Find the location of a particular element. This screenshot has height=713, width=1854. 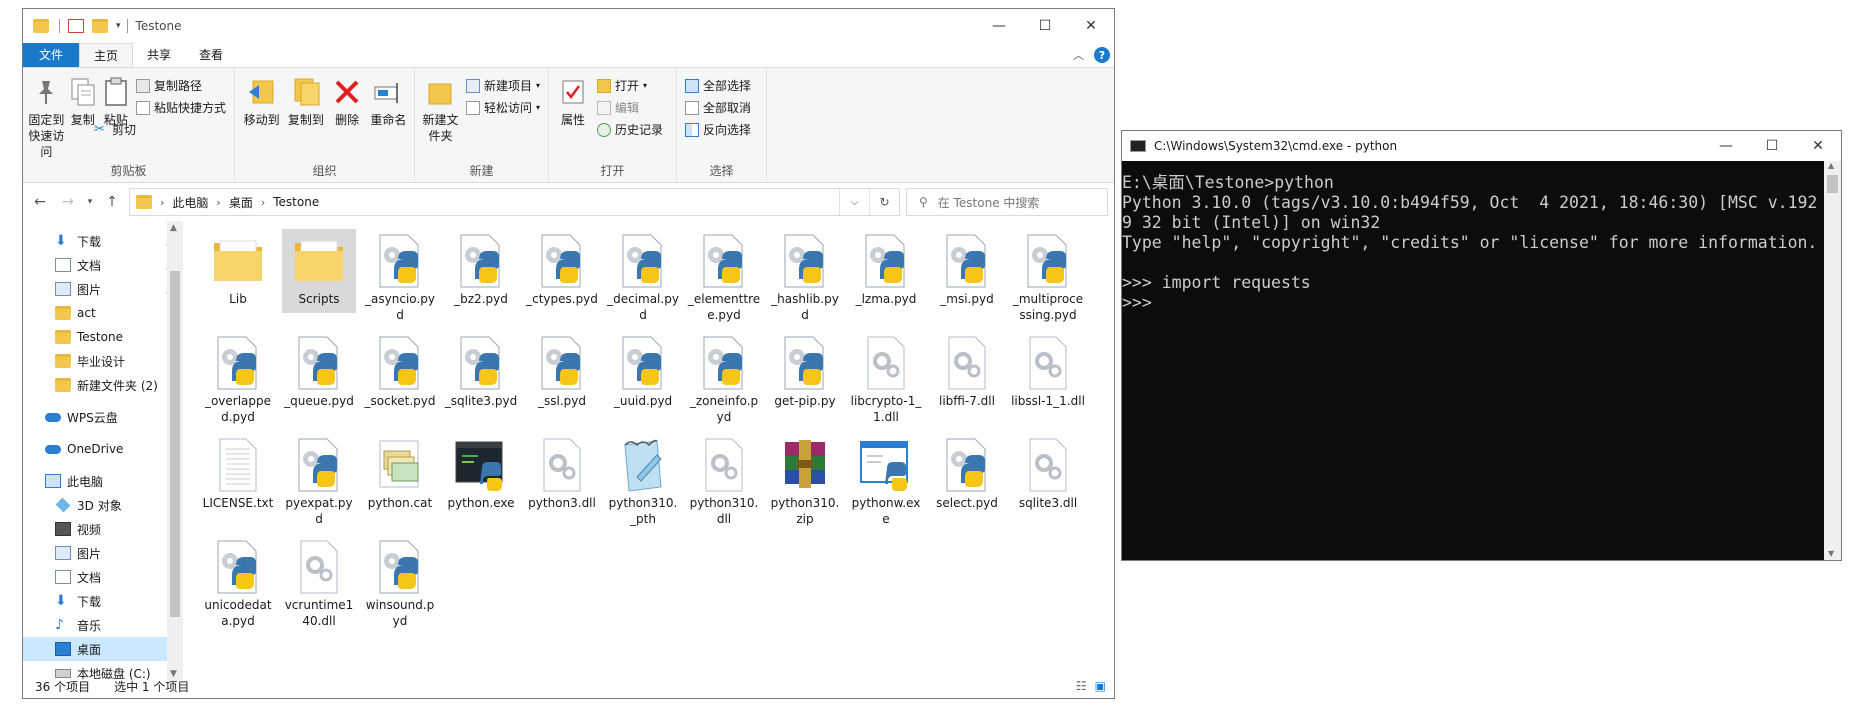

file-item: _lzma.pyd is located at coordinates (886, 280).